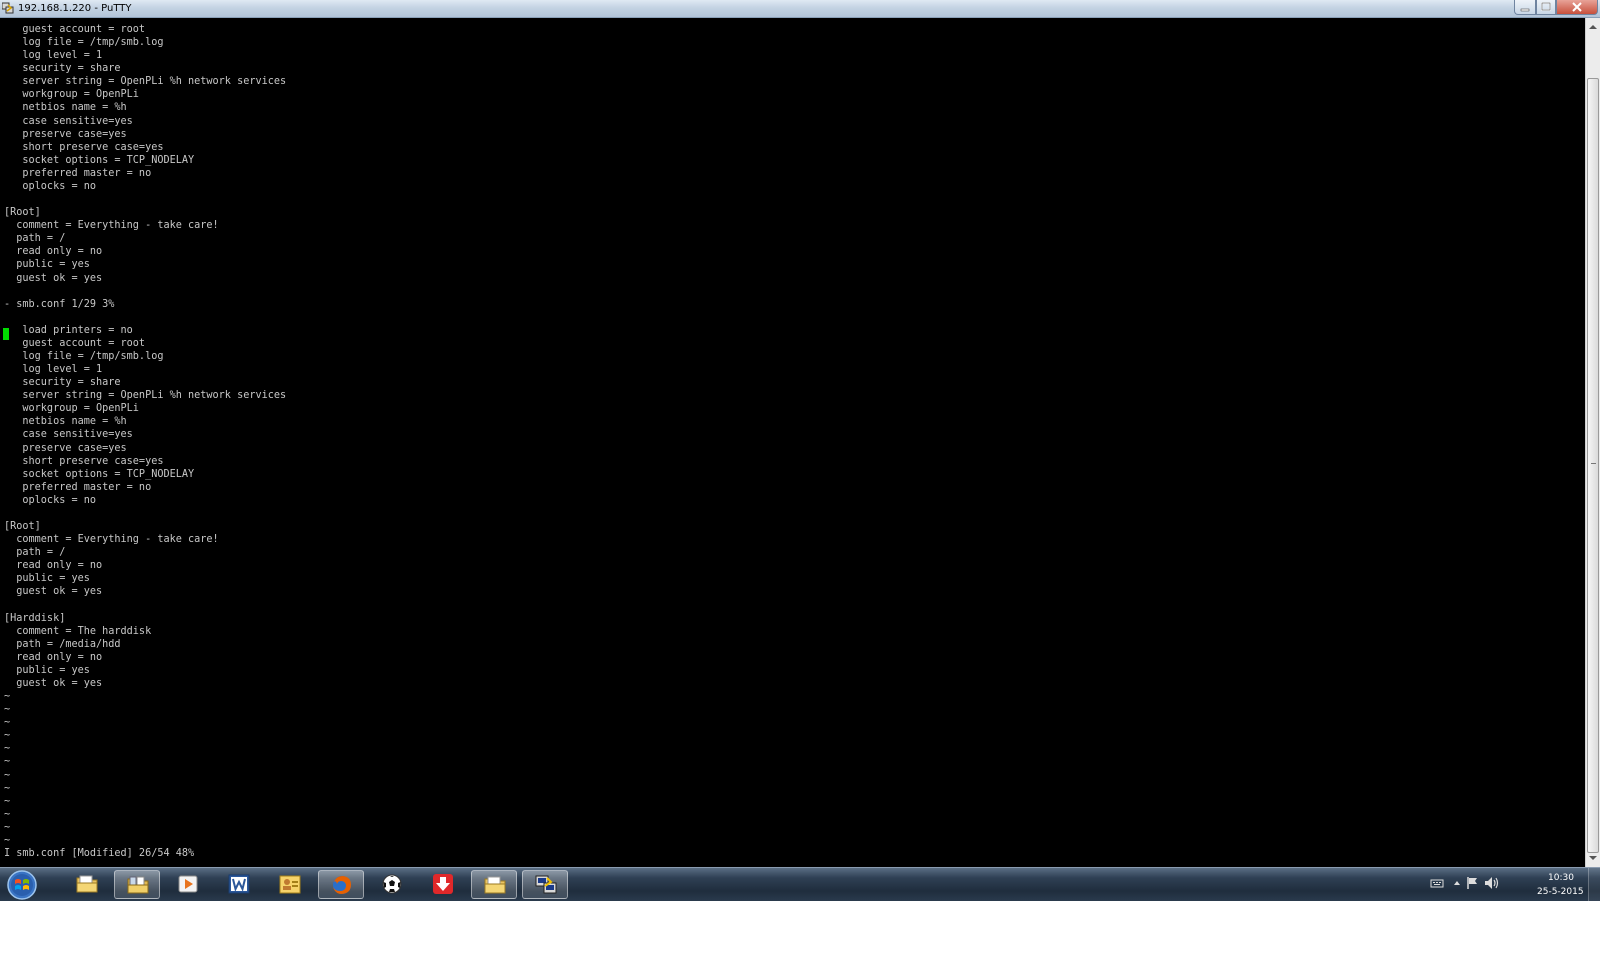  I want to click on minimize-icon, so click(1525, 10).